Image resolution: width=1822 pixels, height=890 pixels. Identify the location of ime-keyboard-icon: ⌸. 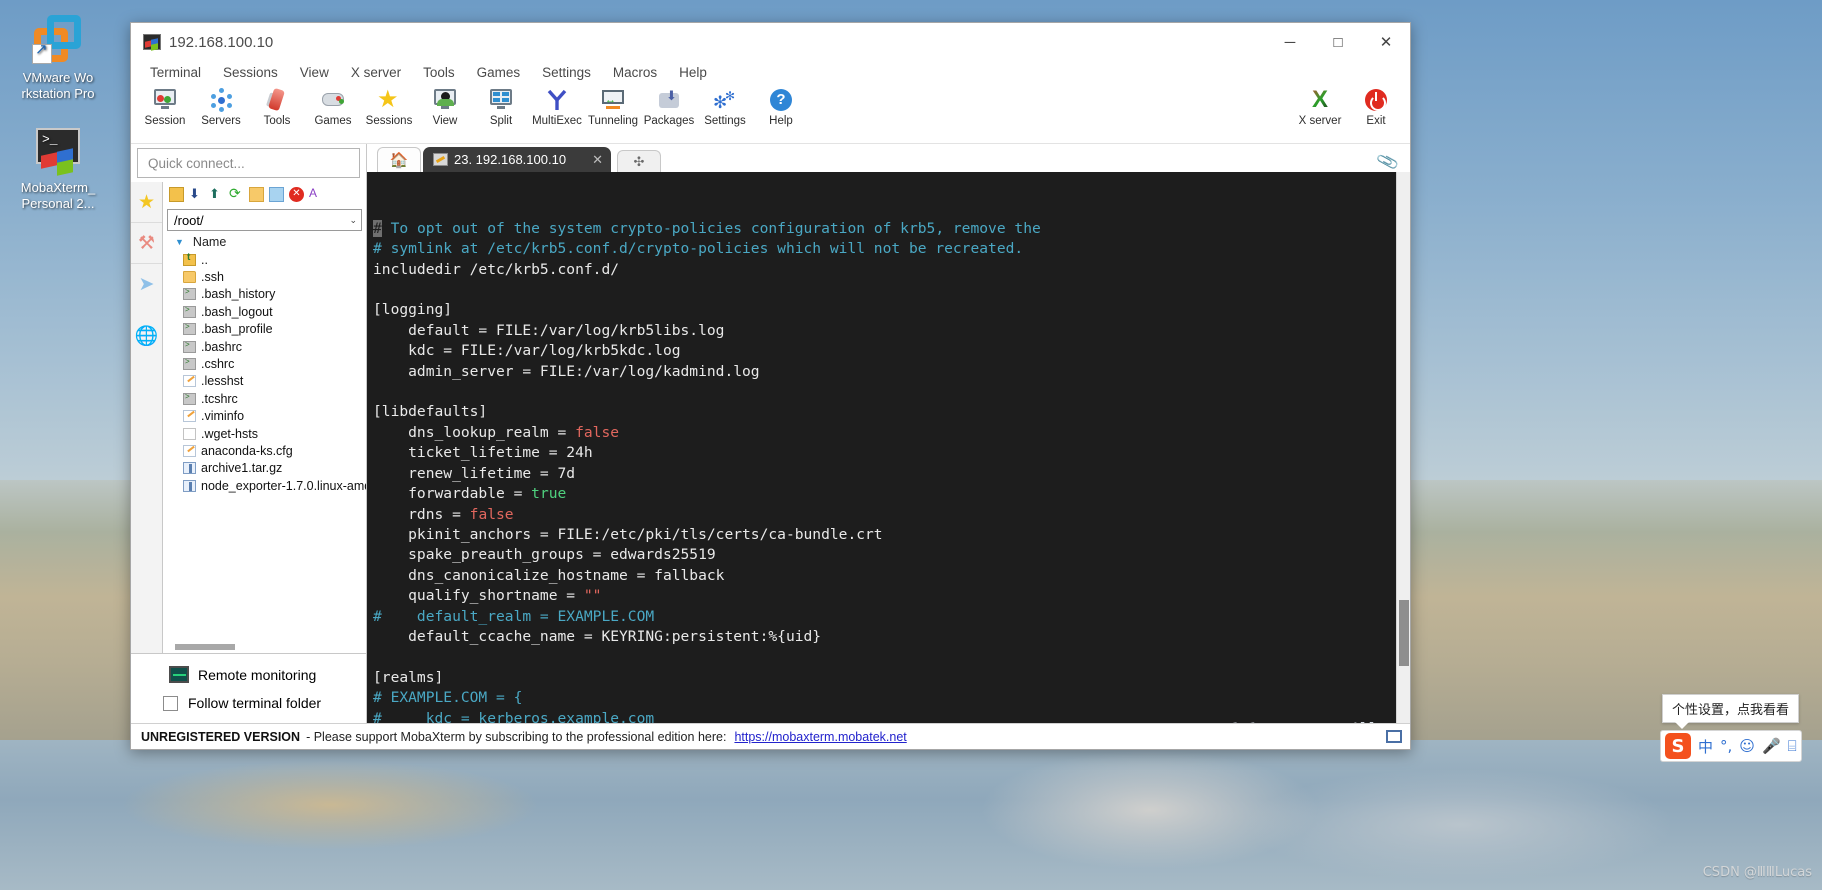
(1792, 746).